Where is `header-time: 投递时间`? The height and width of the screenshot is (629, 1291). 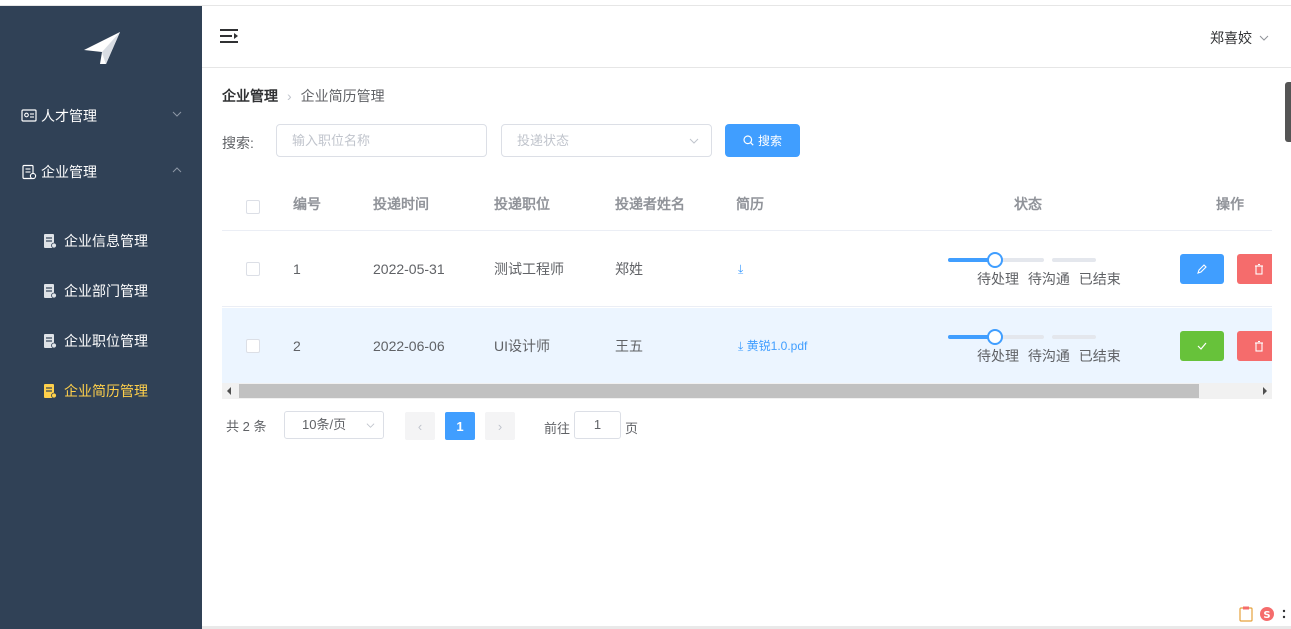 header-time: 投递时间 is located at coordinates (401, 204).